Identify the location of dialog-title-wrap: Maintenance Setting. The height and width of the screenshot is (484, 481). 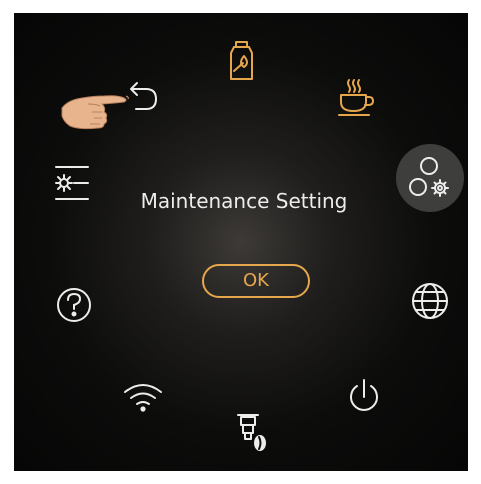
(244, 204).